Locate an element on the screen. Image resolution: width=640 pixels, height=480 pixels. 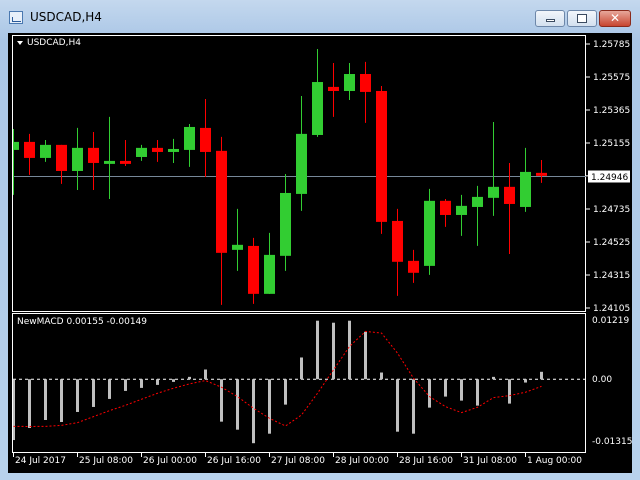
window-title: USDCAD,H4 is located at coordinates (66, 17).